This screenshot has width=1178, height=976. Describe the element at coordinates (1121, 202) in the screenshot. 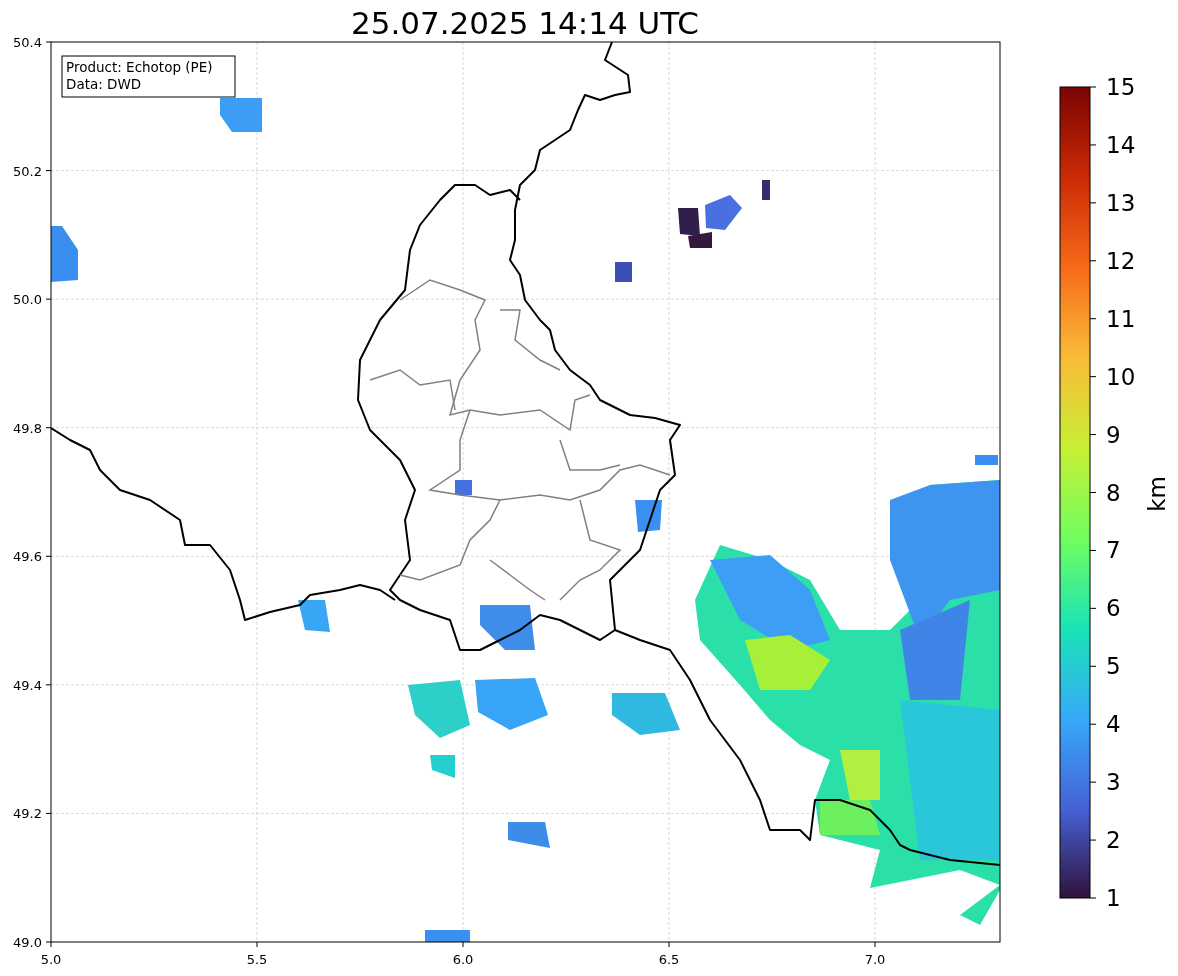

I see `colorbar-tick-label: 13` at that location.